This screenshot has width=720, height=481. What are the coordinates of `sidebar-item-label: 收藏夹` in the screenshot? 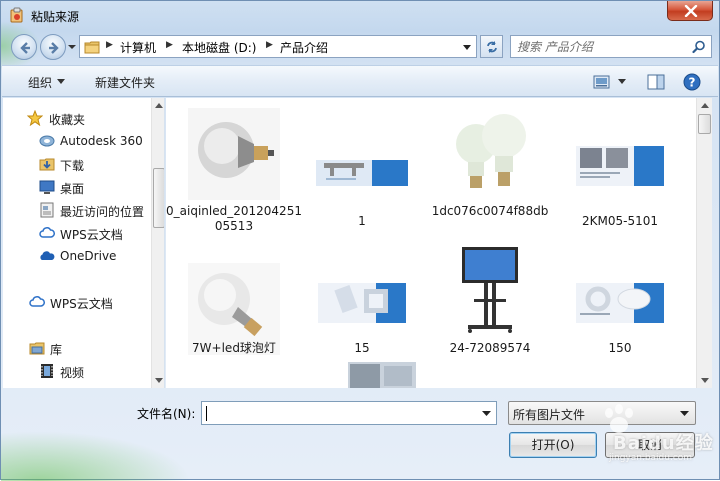 It's located at (67, 120).